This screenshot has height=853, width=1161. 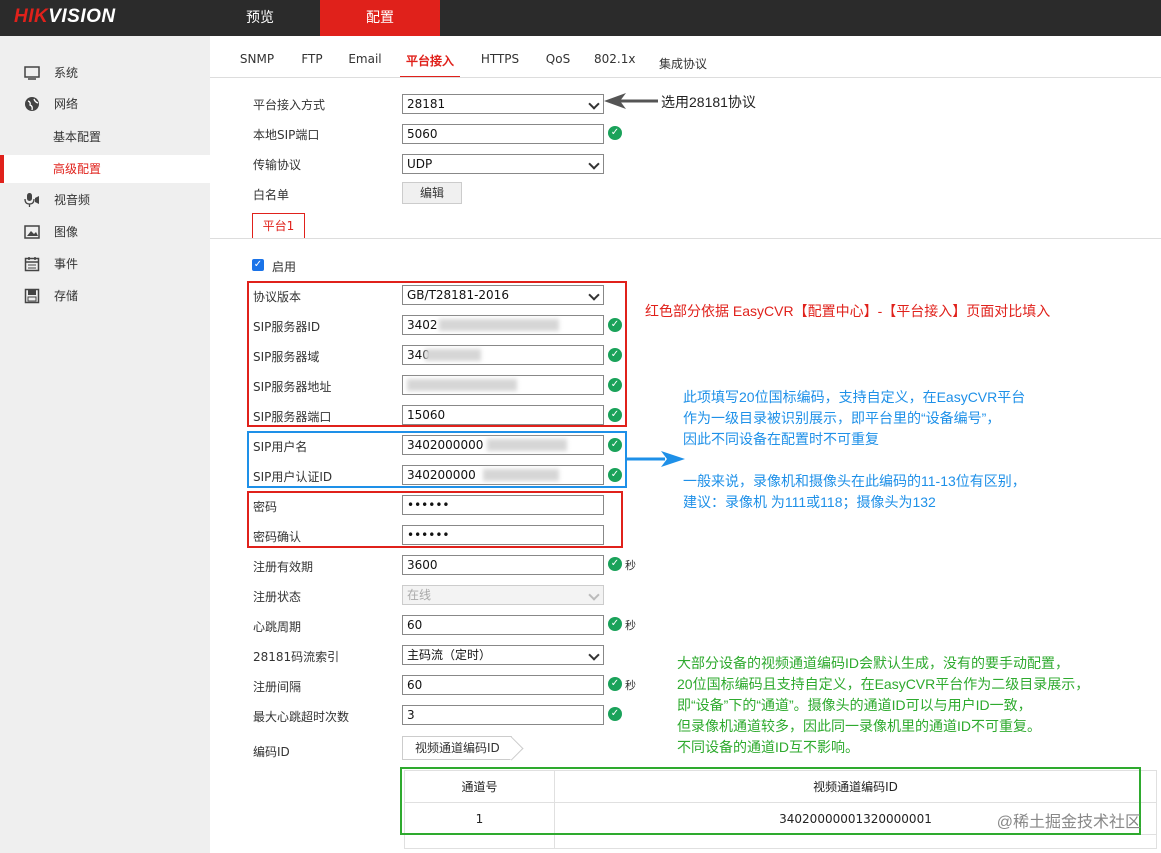 I want to click on enable-checkbox: ✓, so click(x=258, y=265).